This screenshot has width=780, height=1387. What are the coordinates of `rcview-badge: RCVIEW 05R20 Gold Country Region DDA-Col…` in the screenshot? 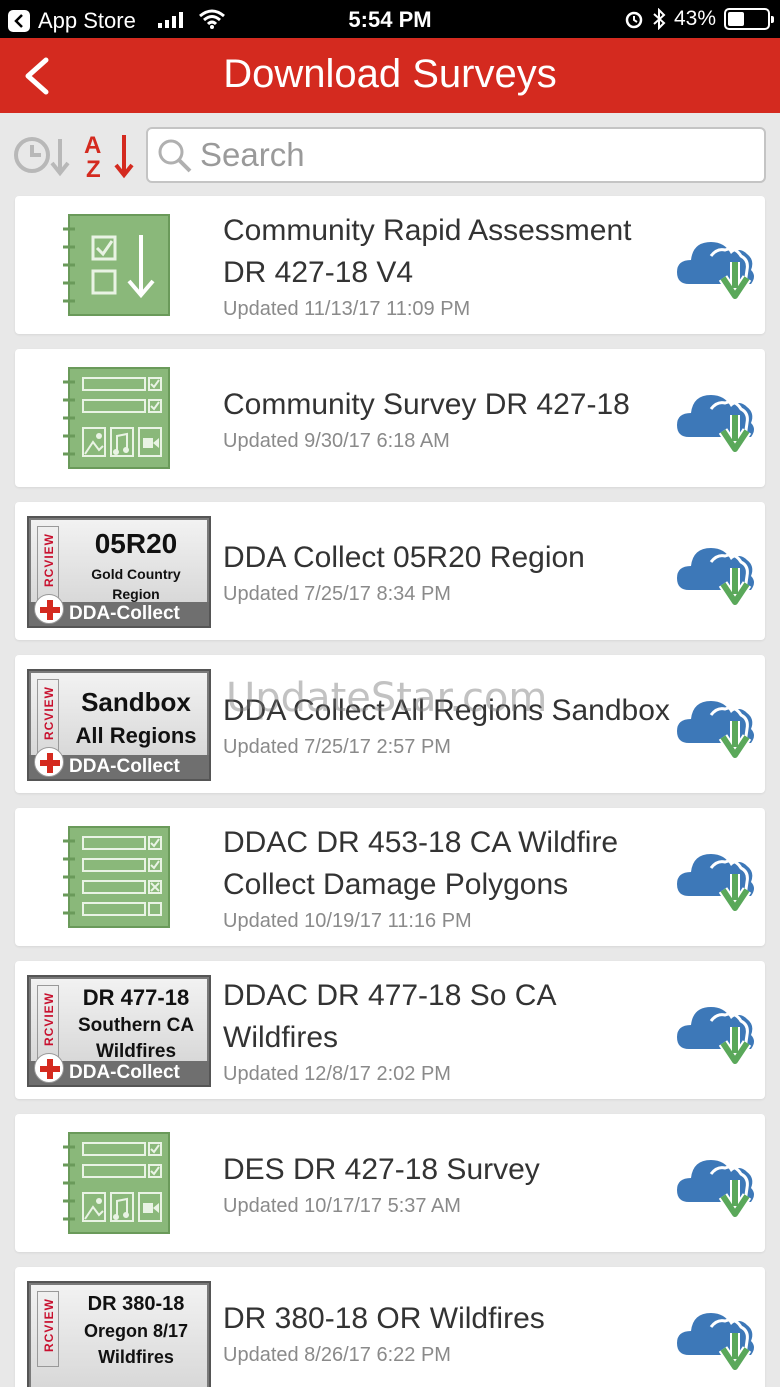 It's located at (119, 572).